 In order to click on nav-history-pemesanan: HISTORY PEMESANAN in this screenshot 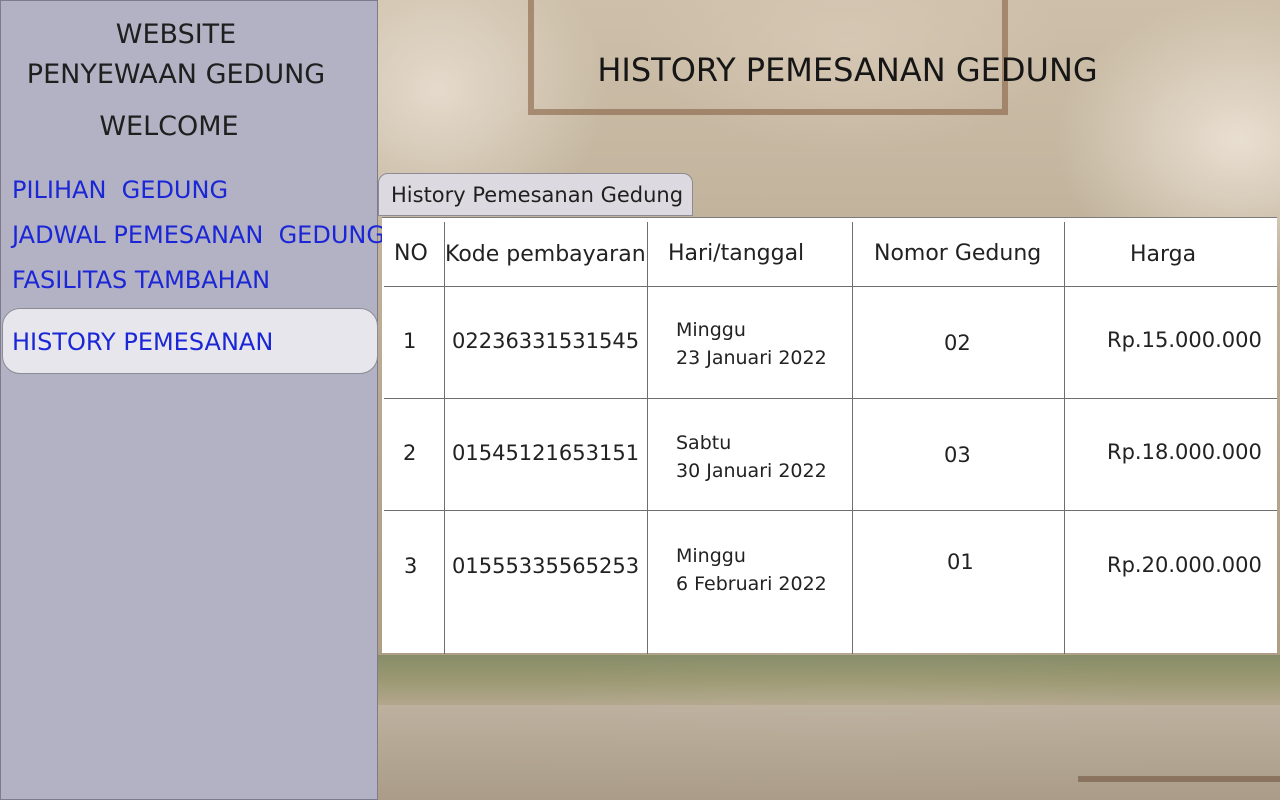, I will do `click(142, 342)`.